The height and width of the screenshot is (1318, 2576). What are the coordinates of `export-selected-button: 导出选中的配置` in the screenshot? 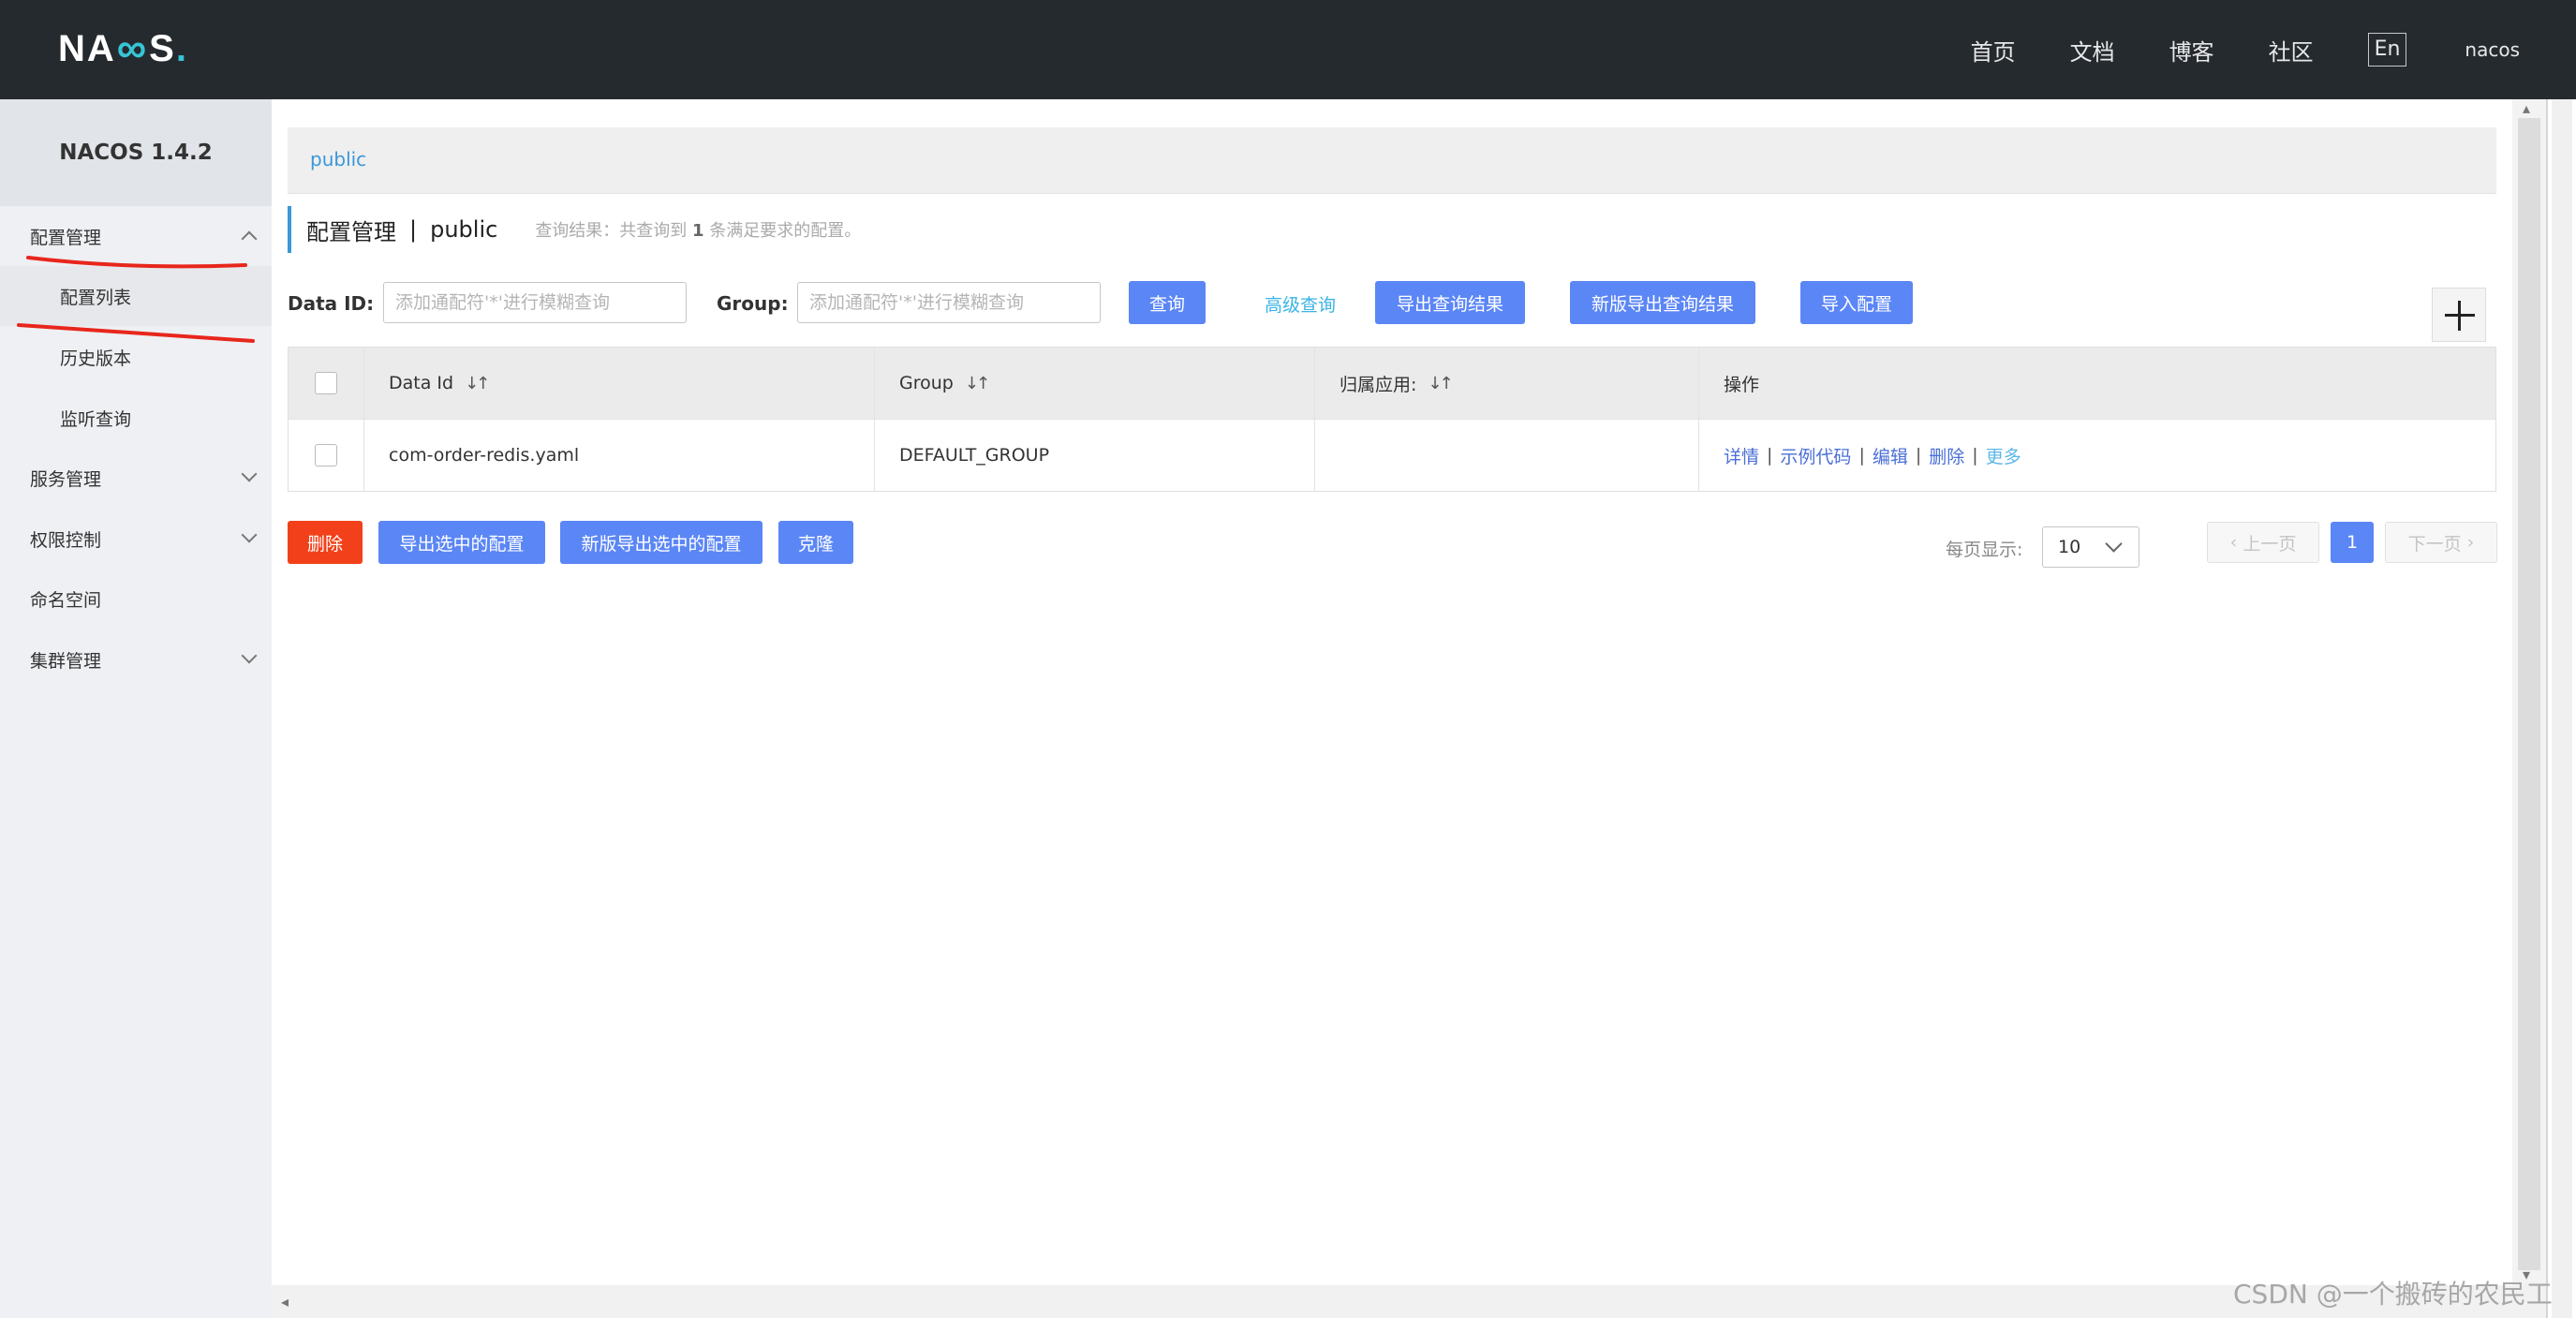 It's located at (461, 542).